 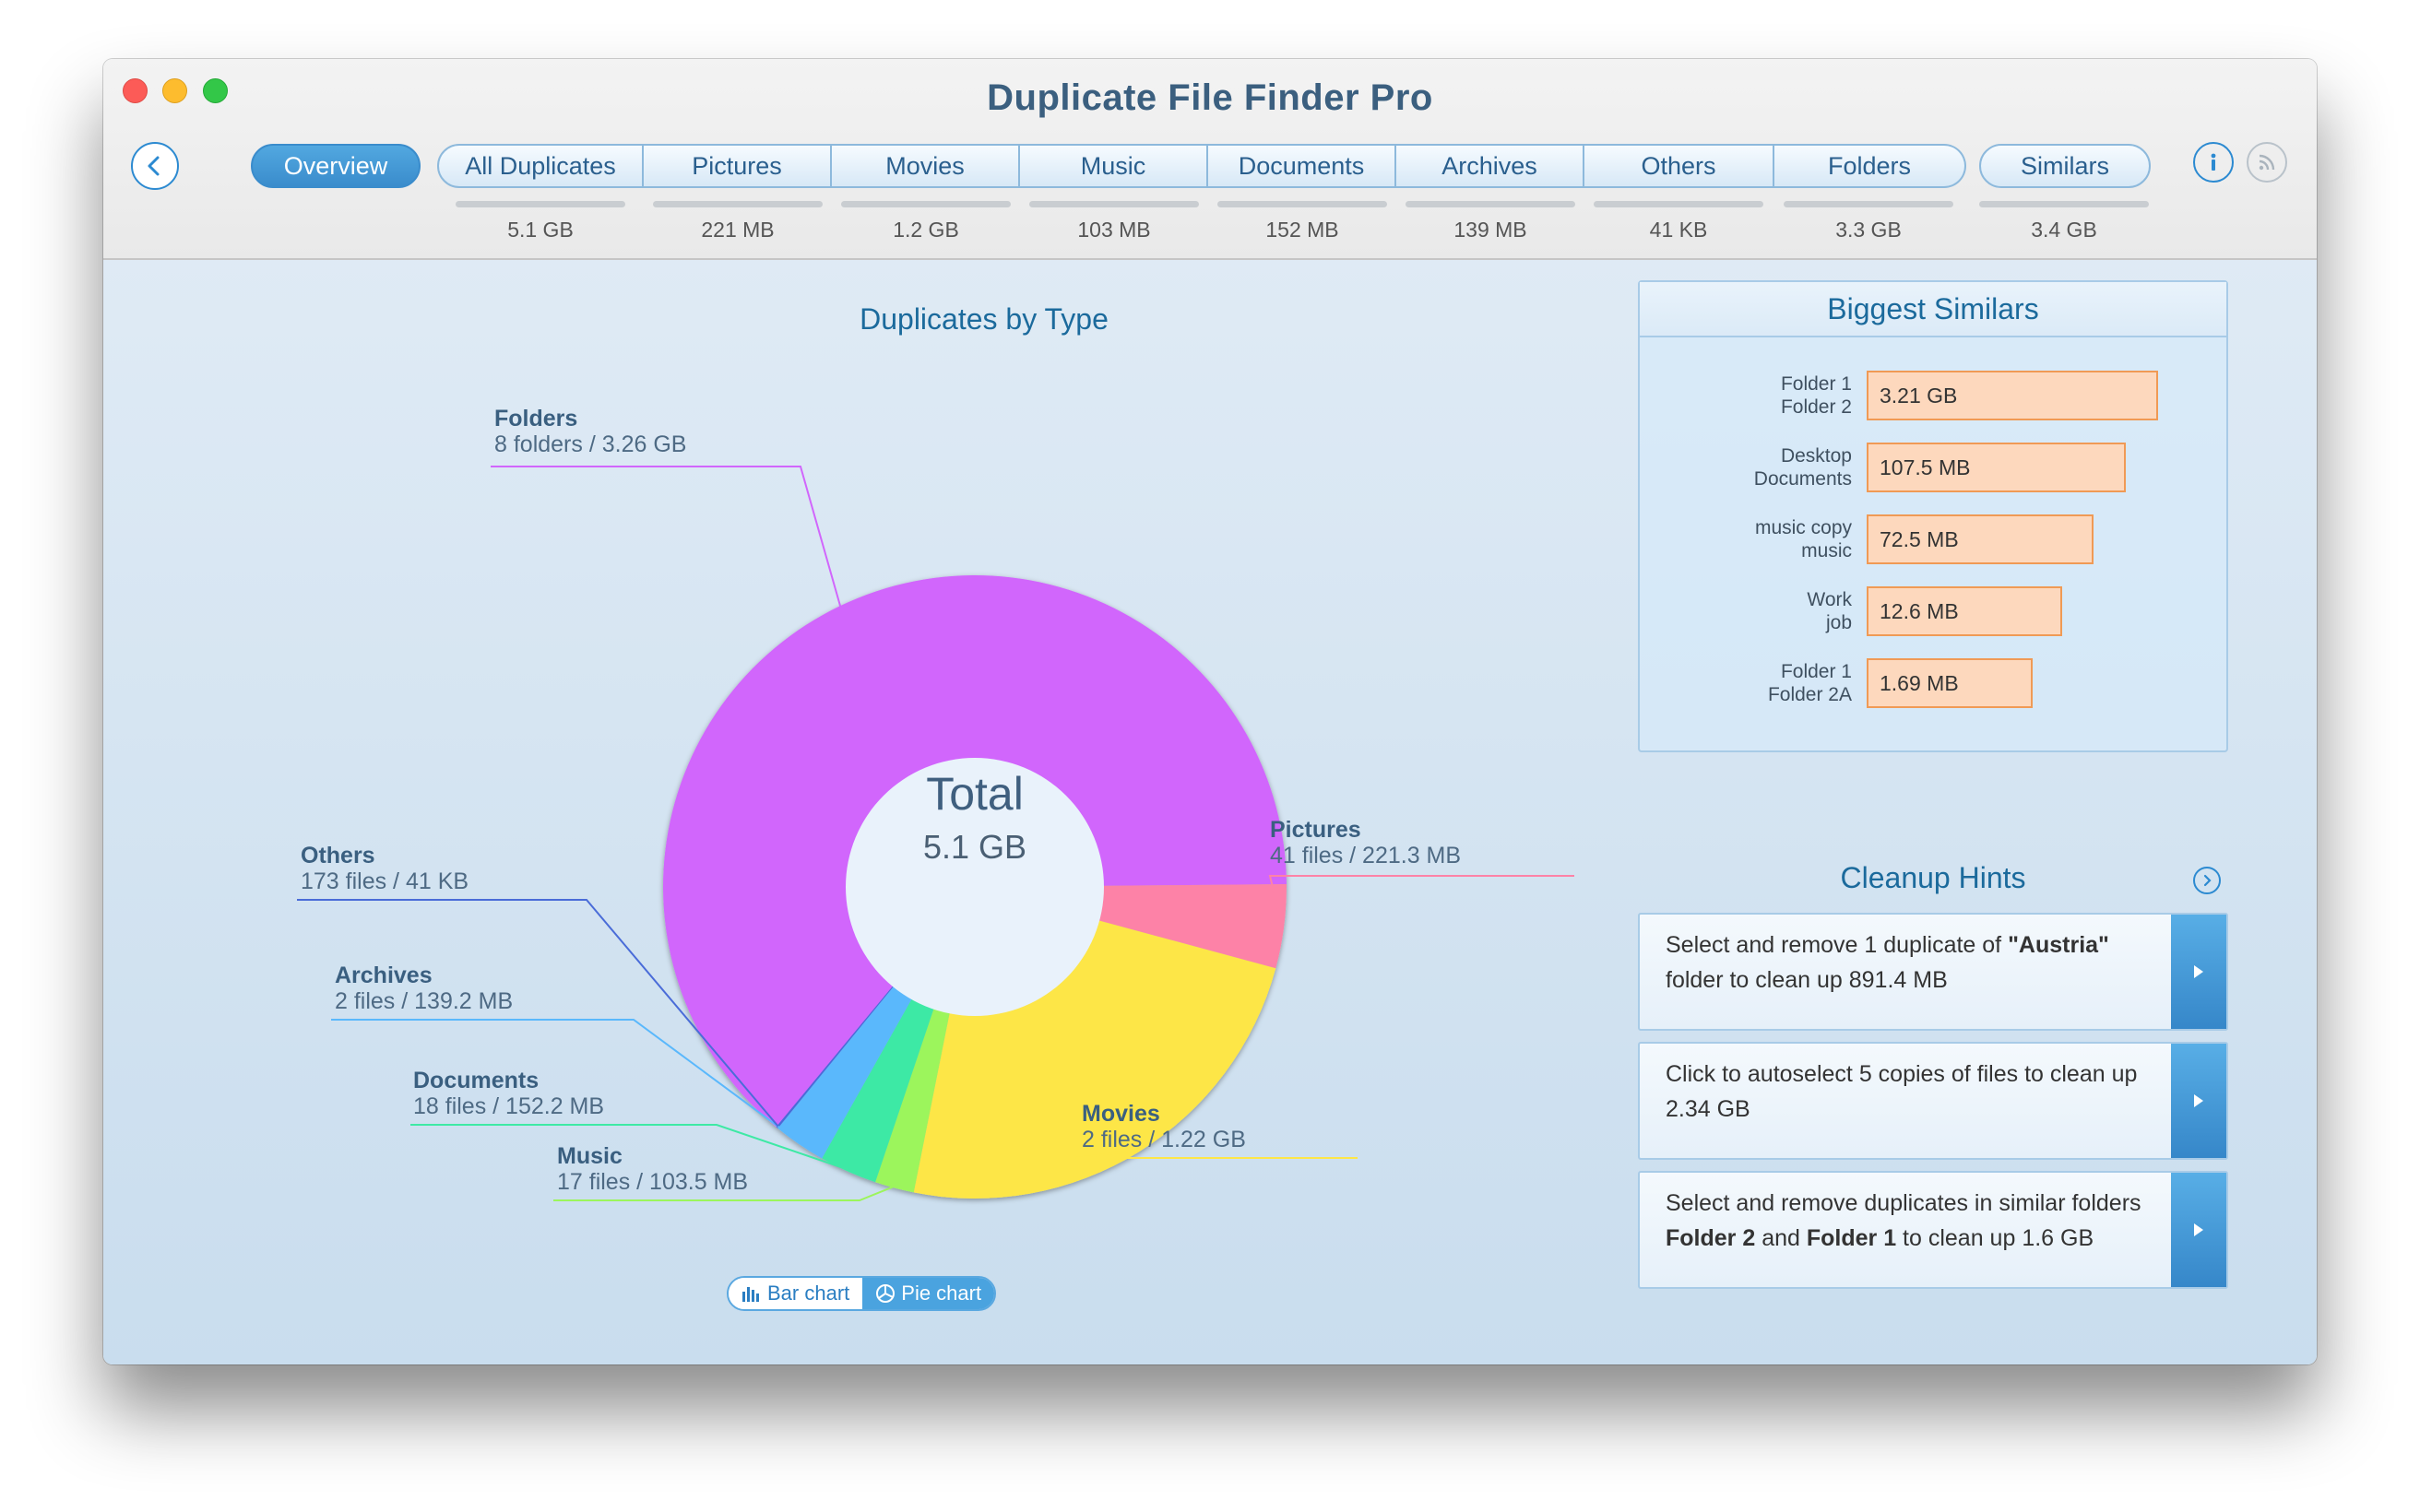 What do you see at coordinates (2065, 166) in the screenshot?
I see `tab-similars: Similars` at bounding box center [2065, 166].